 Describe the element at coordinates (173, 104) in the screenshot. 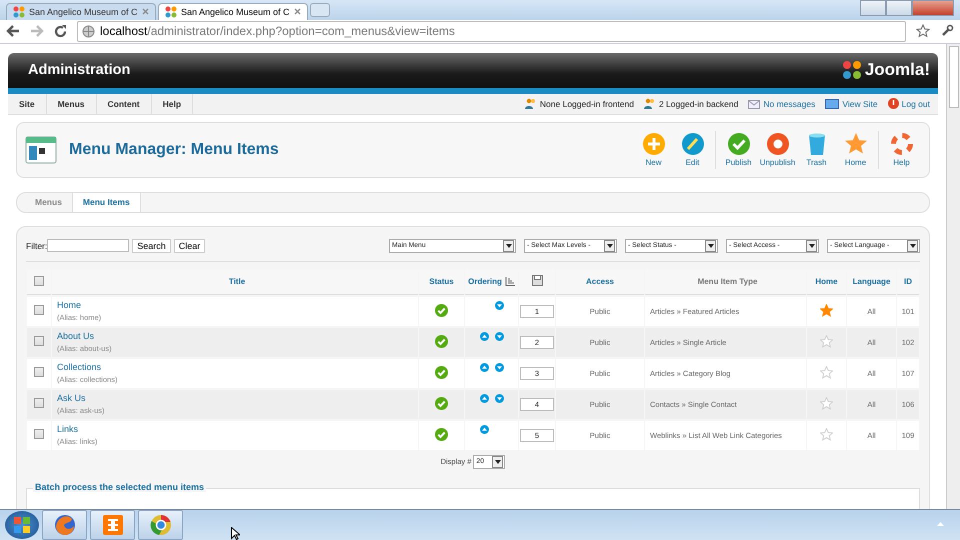

I see `menu-item: Help` at that location.